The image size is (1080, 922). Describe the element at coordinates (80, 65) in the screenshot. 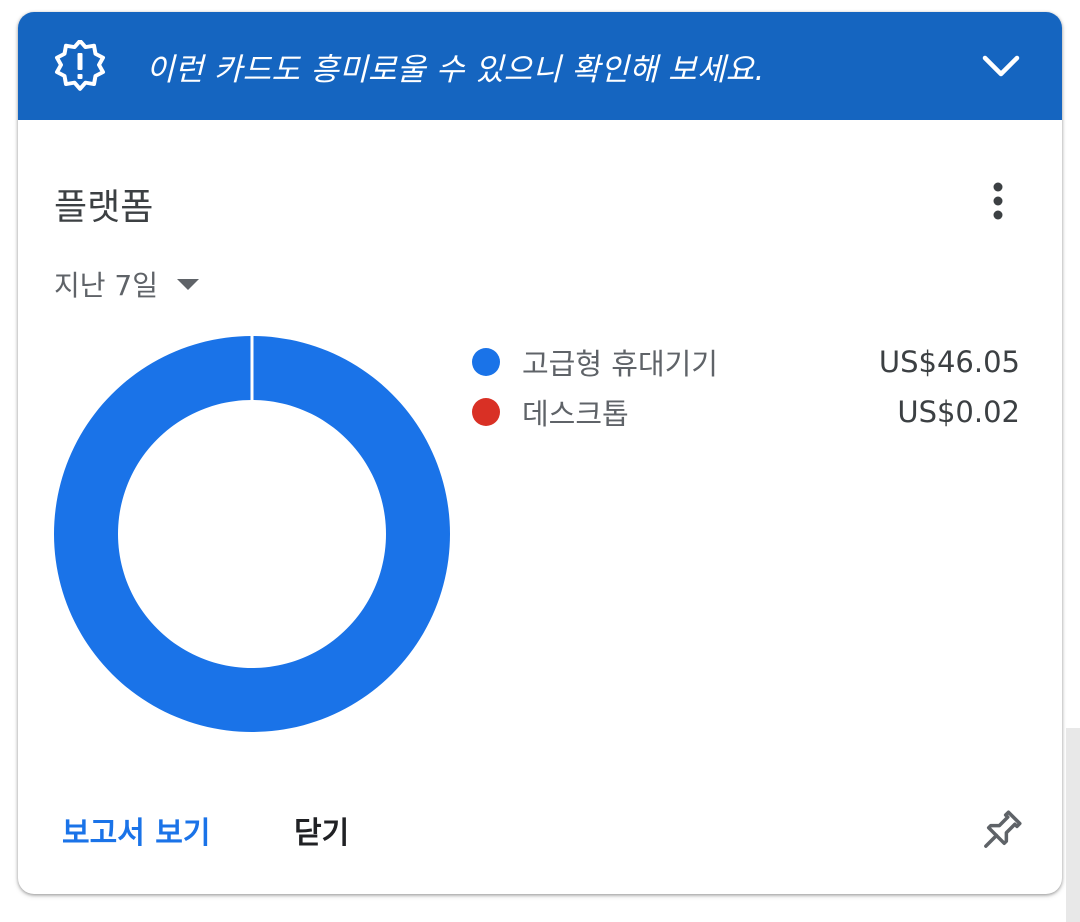

I see `alert-badge-icon` at that location.